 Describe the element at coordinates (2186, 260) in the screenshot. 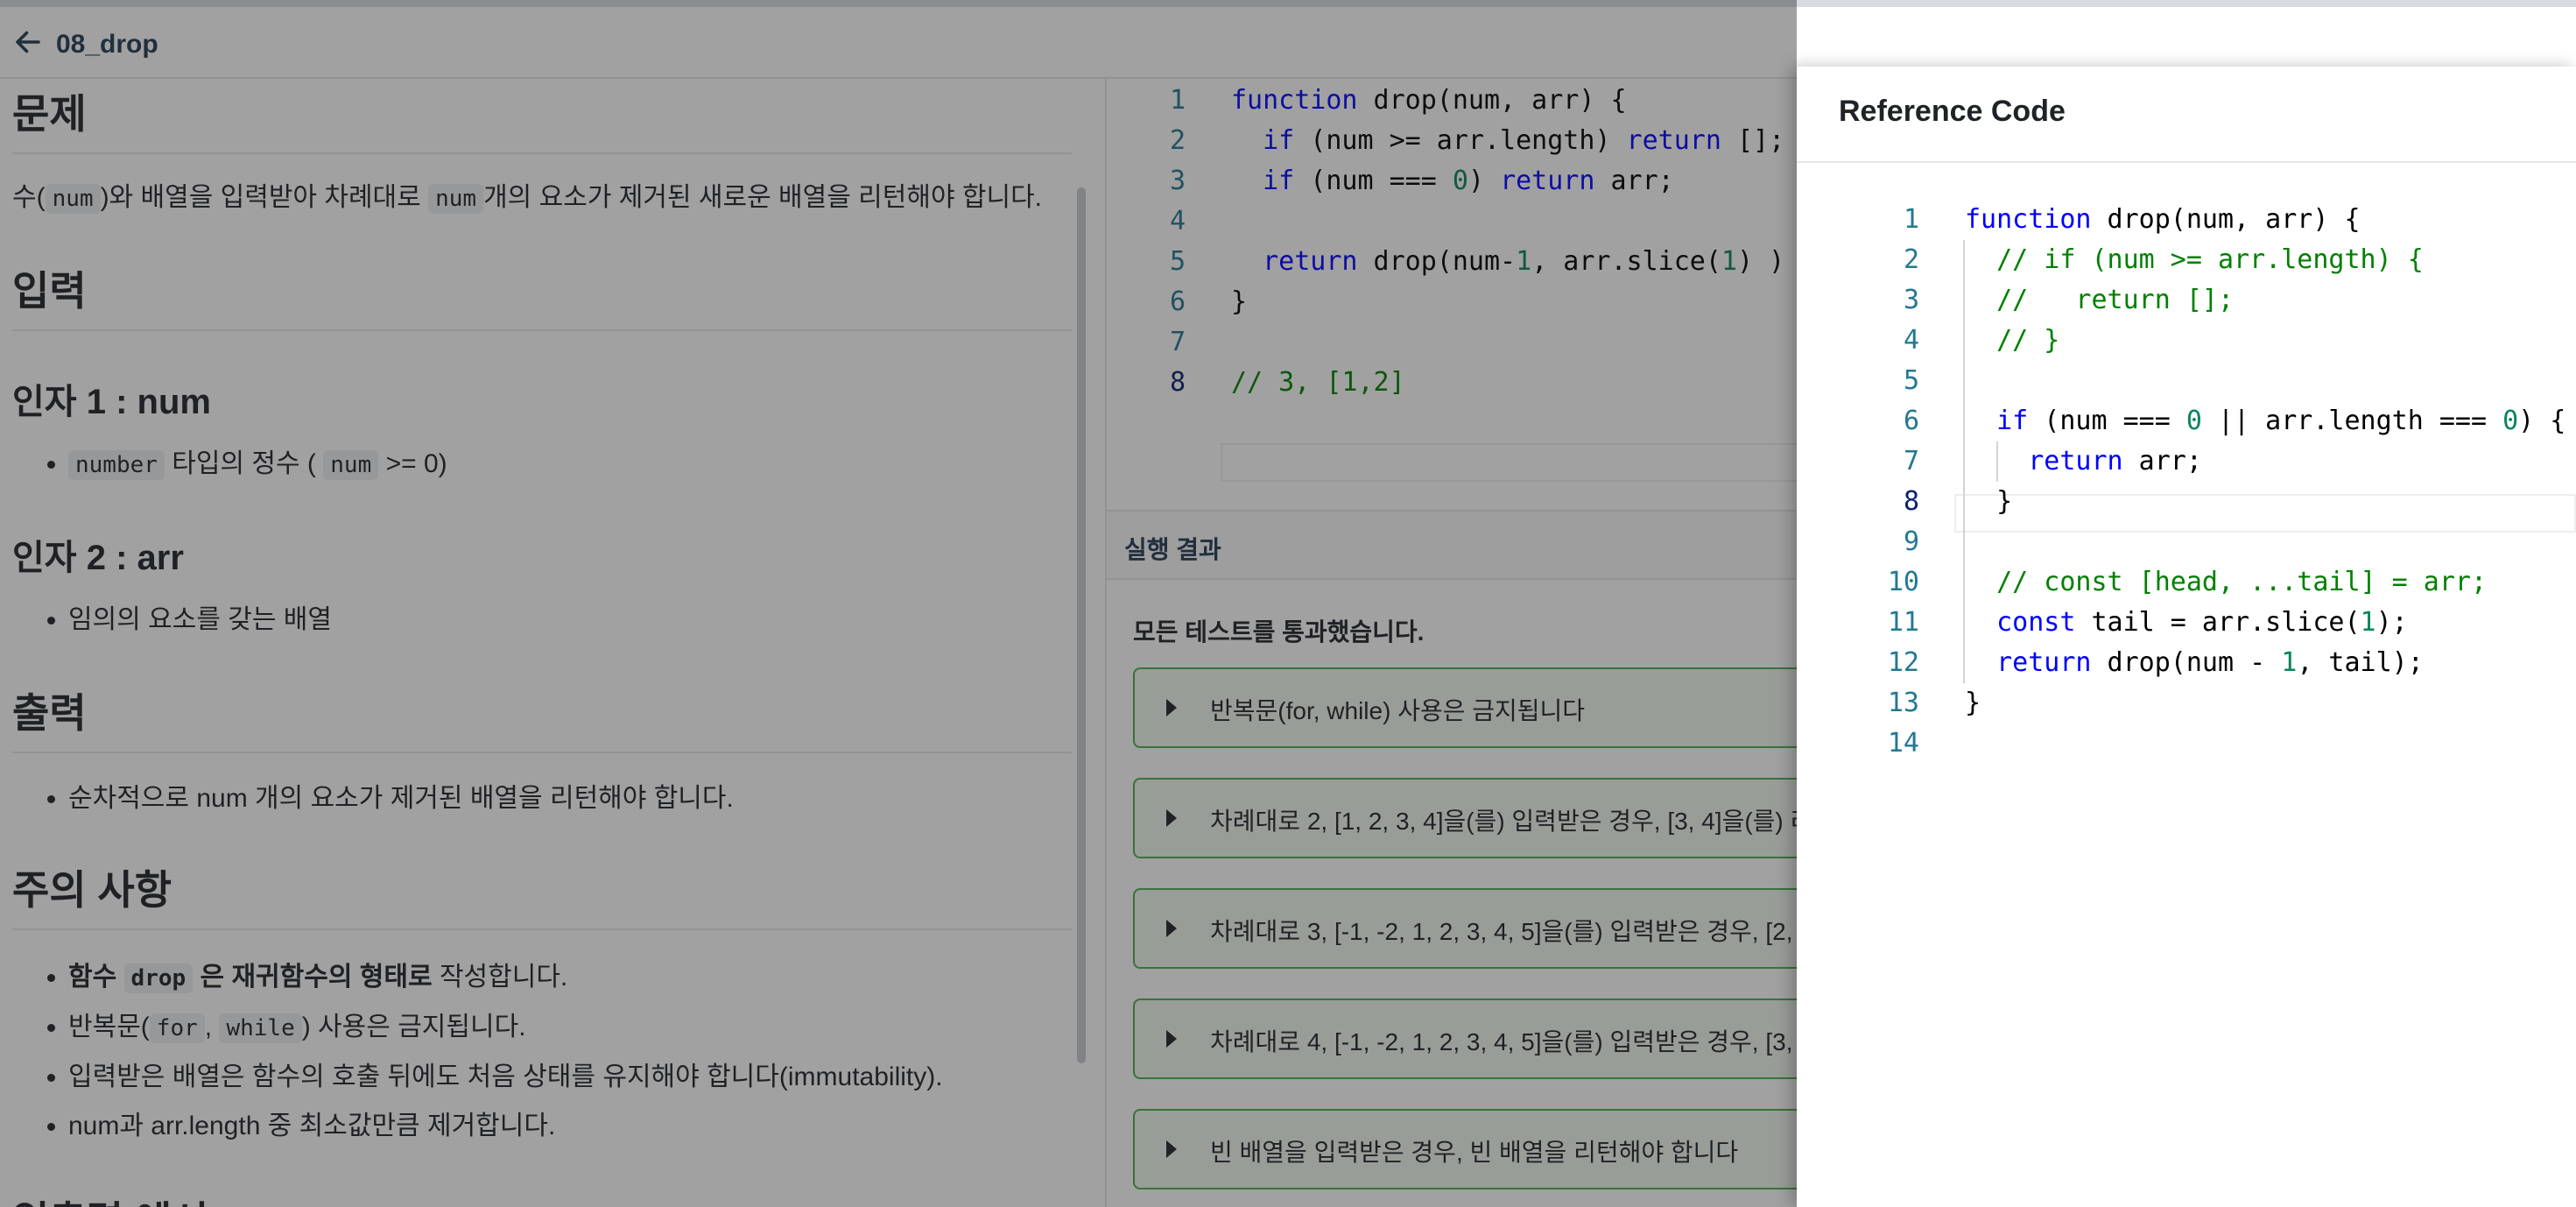

I see `code-line: 2 // if (num >= arr.length) {` at that location.